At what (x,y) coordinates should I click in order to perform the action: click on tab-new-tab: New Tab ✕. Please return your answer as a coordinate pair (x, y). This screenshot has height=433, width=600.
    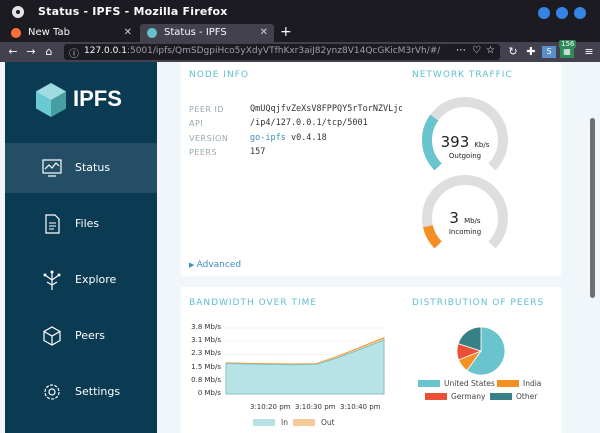
    Looking at the image, I should click on (71, 33).